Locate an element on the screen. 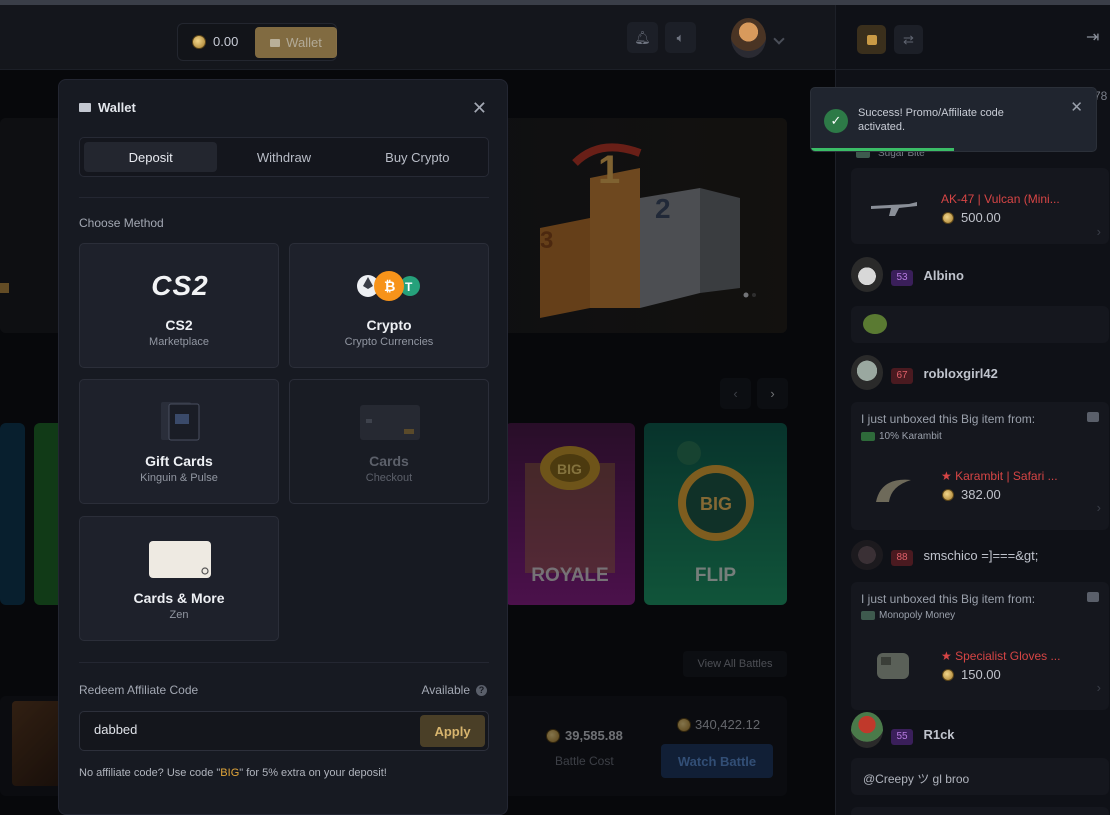 Image resolution: width=1110 pixels, height=815 pixels. chat-panel-header: ⇄ ⇥ is located at coordinates (973, 37).